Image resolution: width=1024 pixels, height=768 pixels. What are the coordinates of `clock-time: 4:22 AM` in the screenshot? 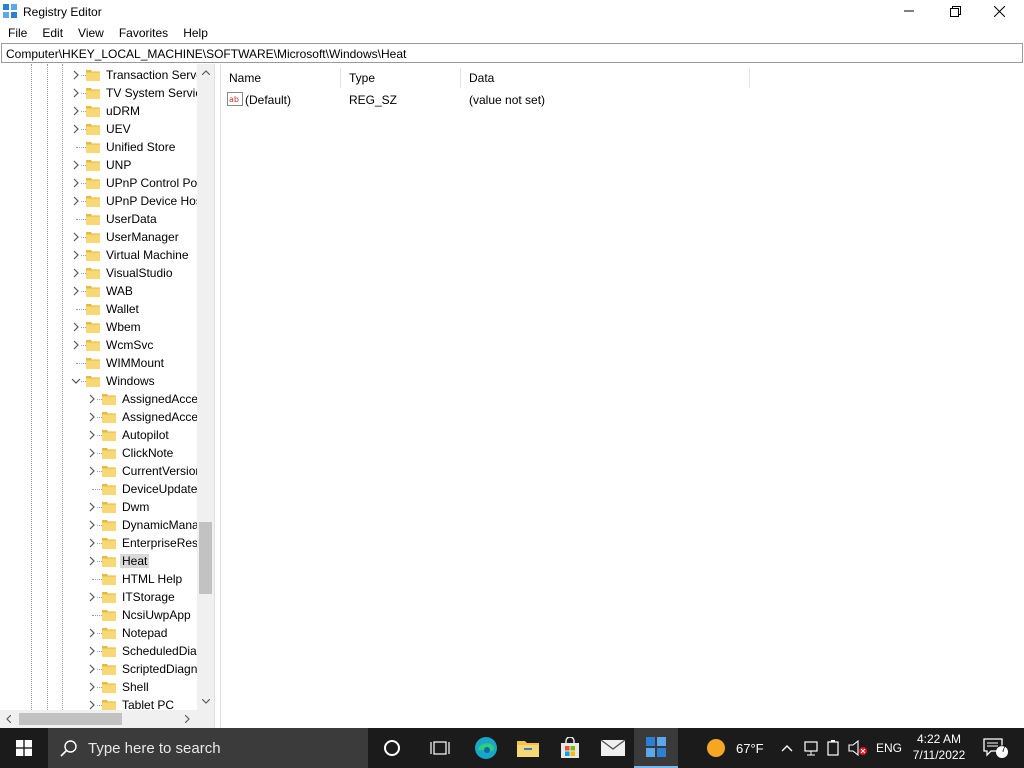 It's located at (939, 739).